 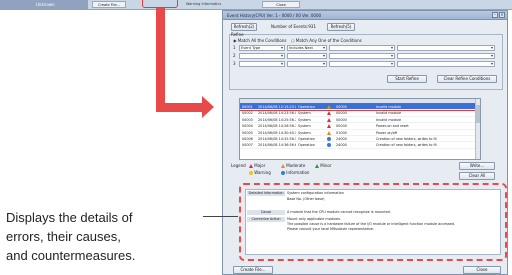 What do you see at coordinates (160, 4) in the screenshot?
I see `bg-highlight-frame` at bounding box center [160, 4].